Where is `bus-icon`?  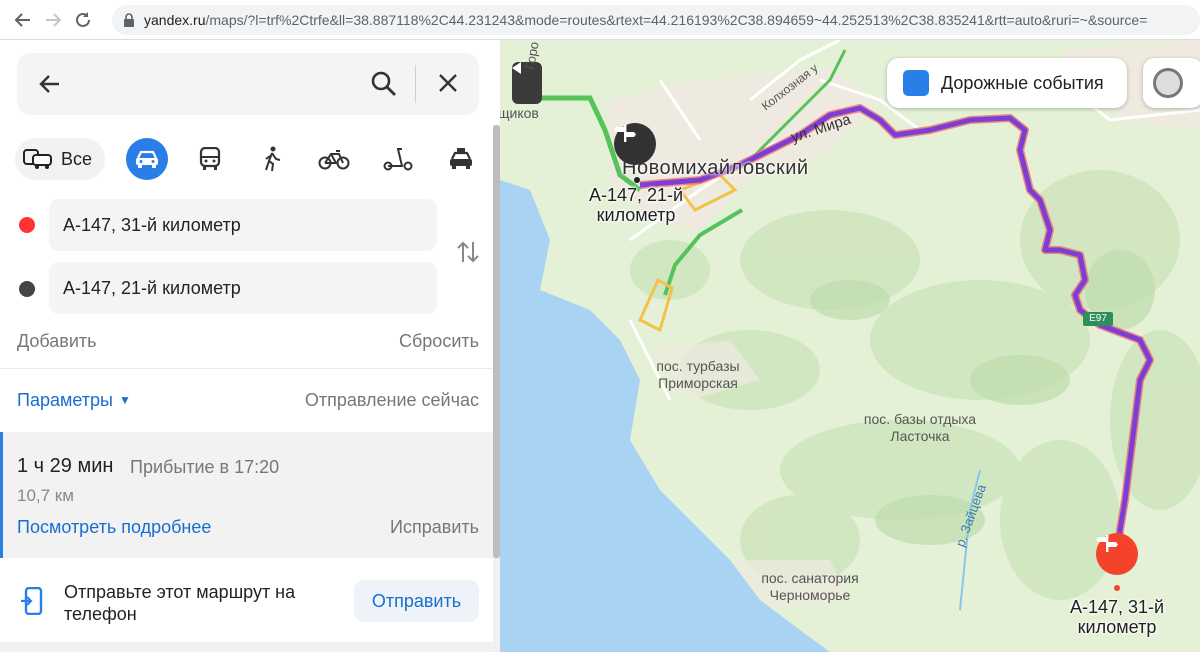
bus-icon is located at coordinates (210, 158).